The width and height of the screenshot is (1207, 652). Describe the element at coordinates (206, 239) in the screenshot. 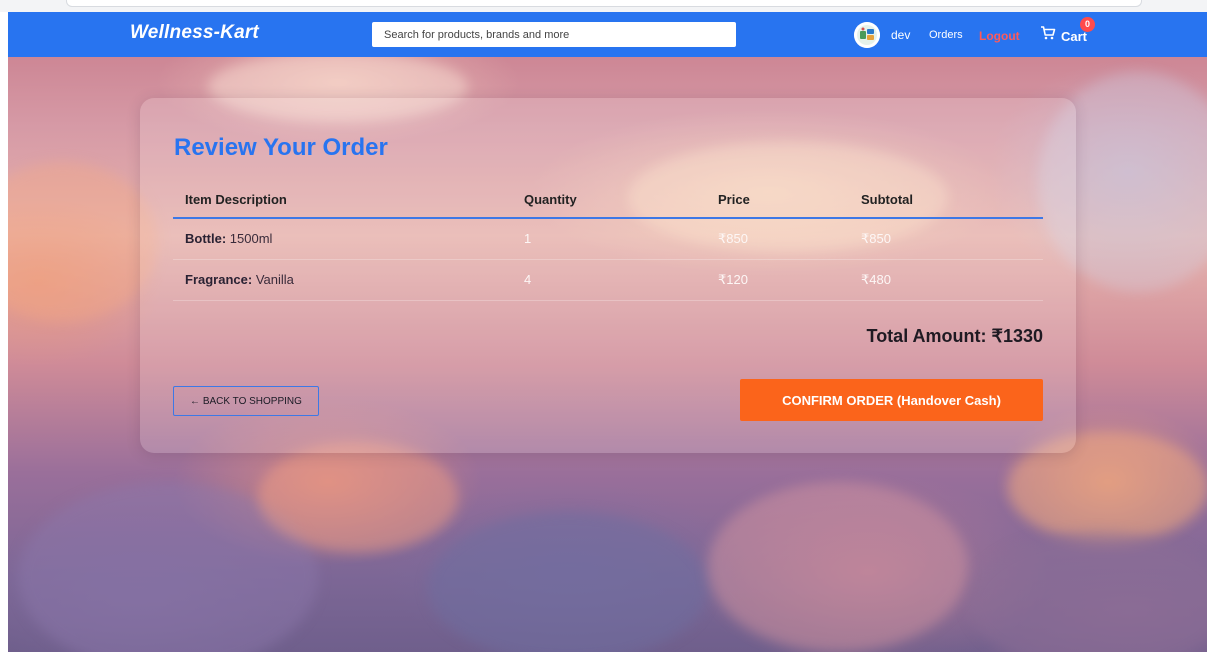

I see `item-key: Bottle:` at that location.